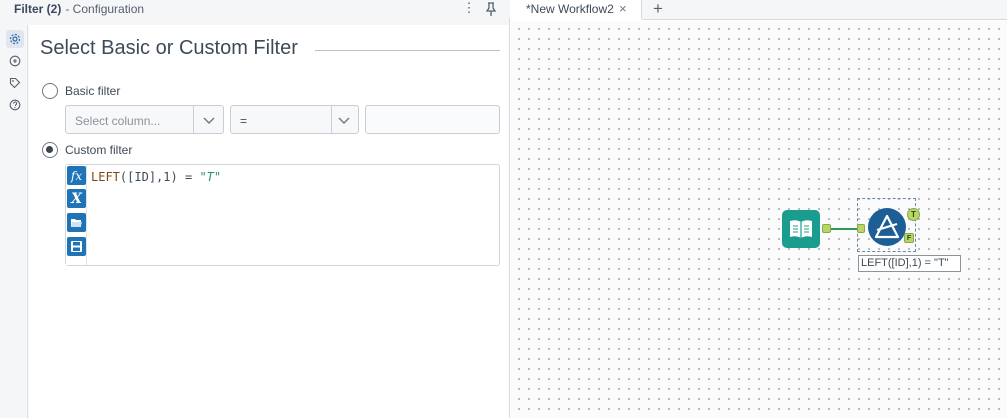  I want to click on expression-toolbar: fx X, so click(76, 215).